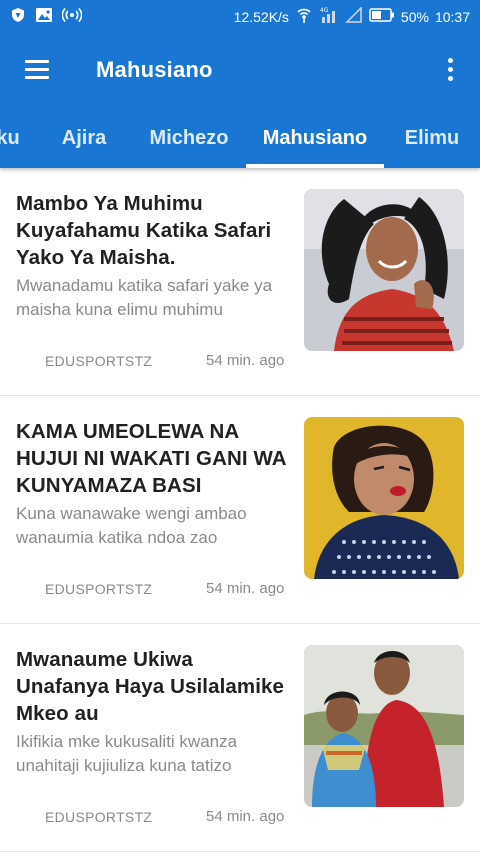 The width and height of the screenshot is (480, 853). I want to click on app-bar: Mahusiano, so click(240, 70).